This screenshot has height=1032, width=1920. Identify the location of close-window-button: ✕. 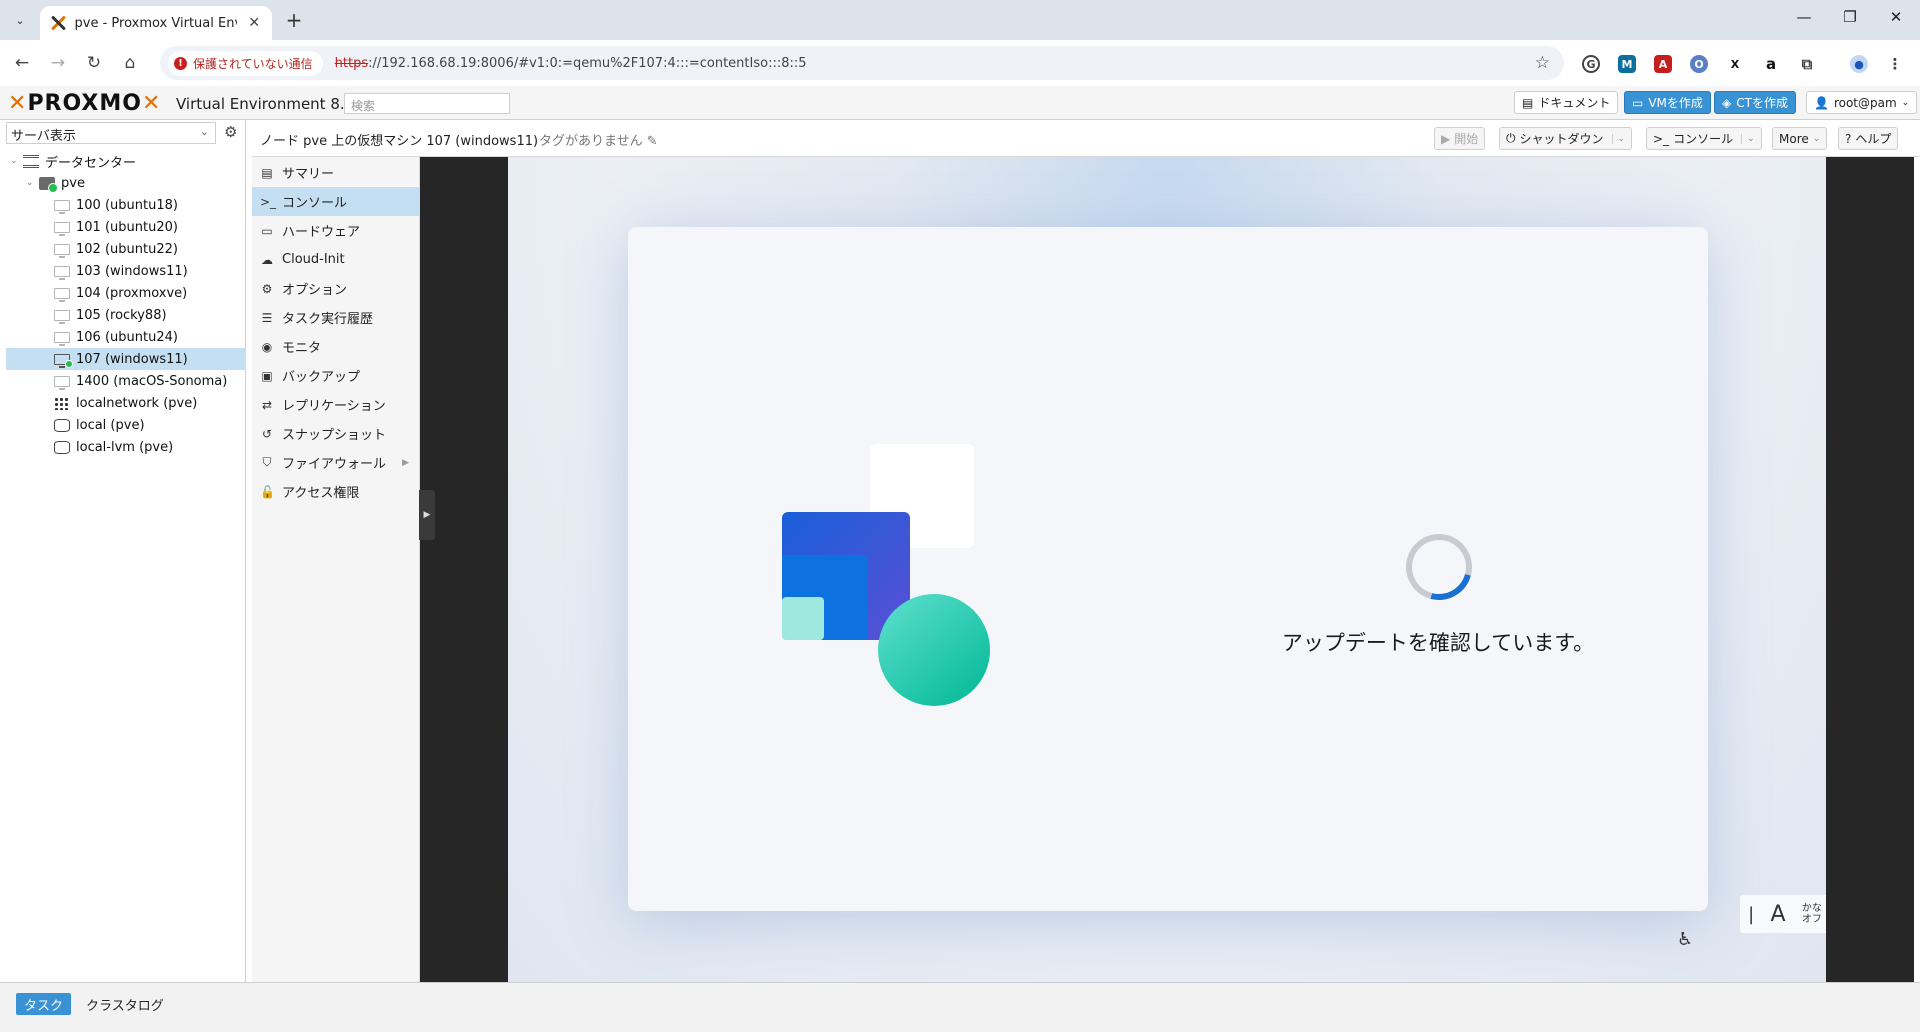
(1896, 17).